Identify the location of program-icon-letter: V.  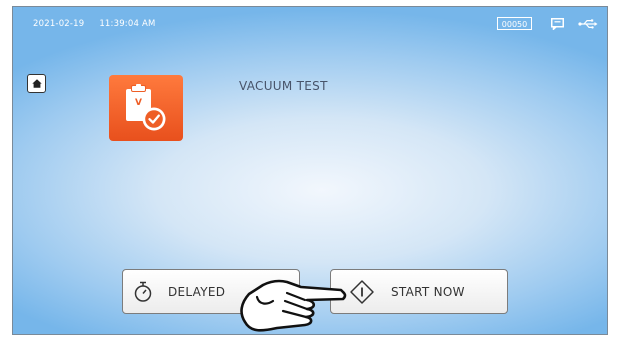
(138, 103).